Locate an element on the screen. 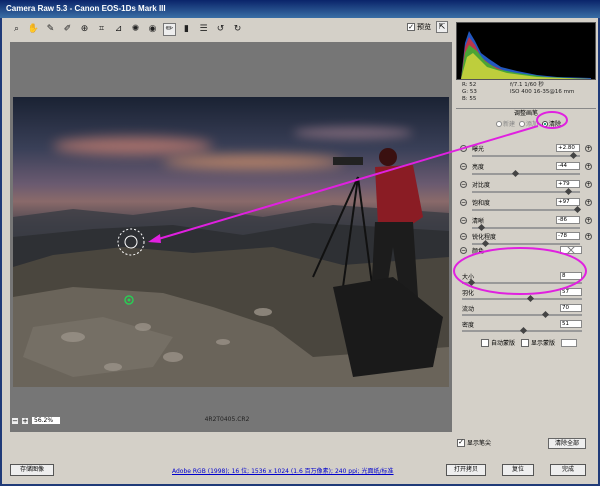 This screenshot has height=486, width=600. preview-checkbox: ✓ is located at coordinates (411, 27).